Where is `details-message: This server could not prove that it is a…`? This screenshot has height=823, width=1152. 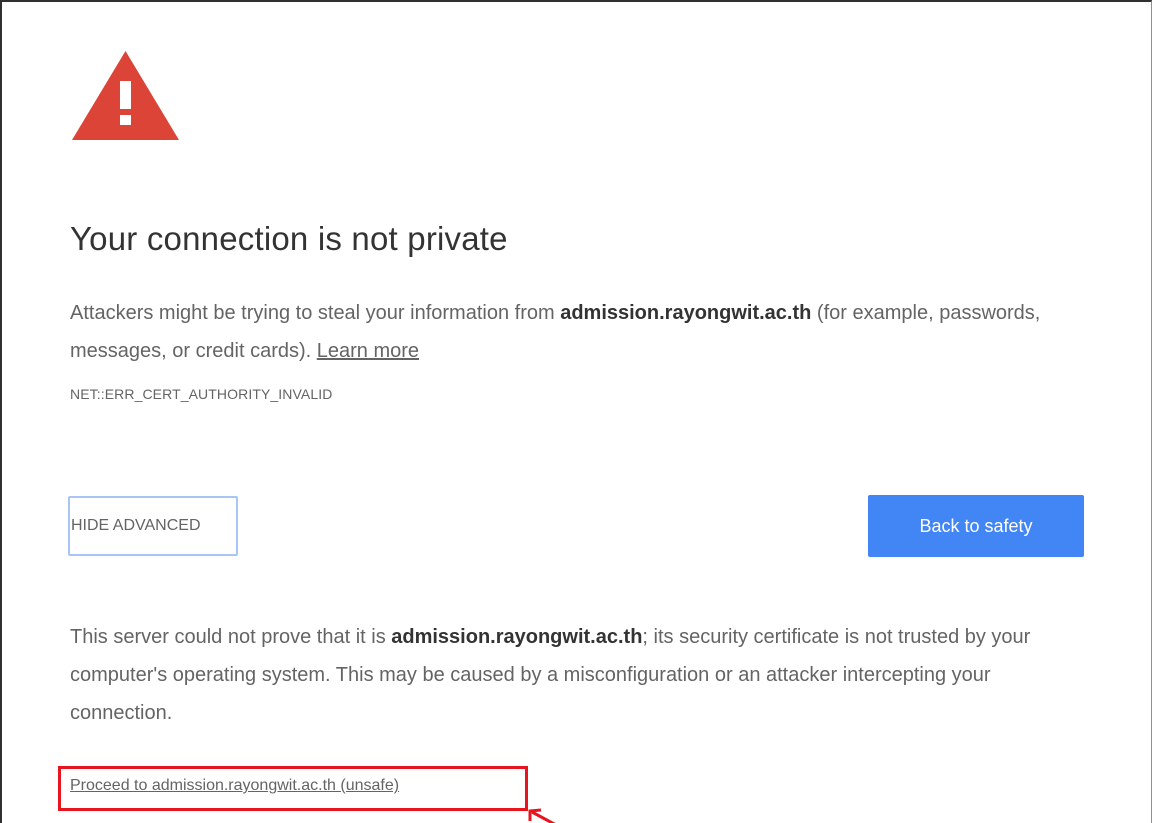
details-message: This server could not prove that it is a… is located at coordinates (580, 675).